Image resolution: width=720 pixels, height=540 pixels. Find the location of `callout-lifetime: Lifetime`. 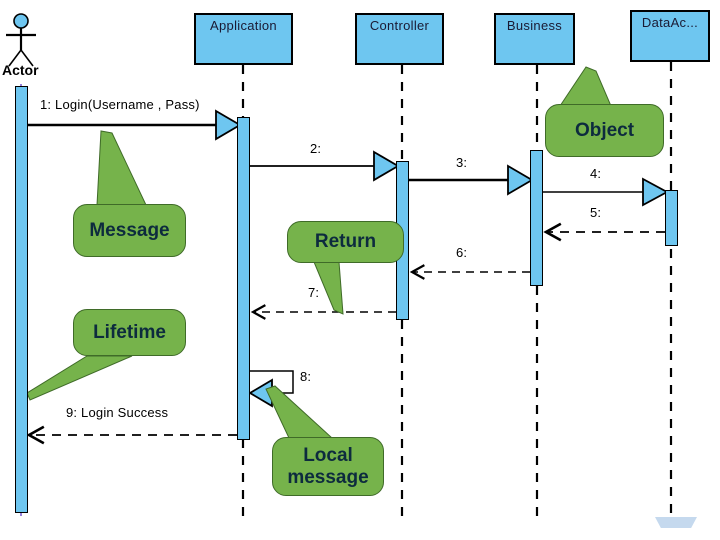

callout-lifetime: Lifetime is located at coordinates (129, 332).